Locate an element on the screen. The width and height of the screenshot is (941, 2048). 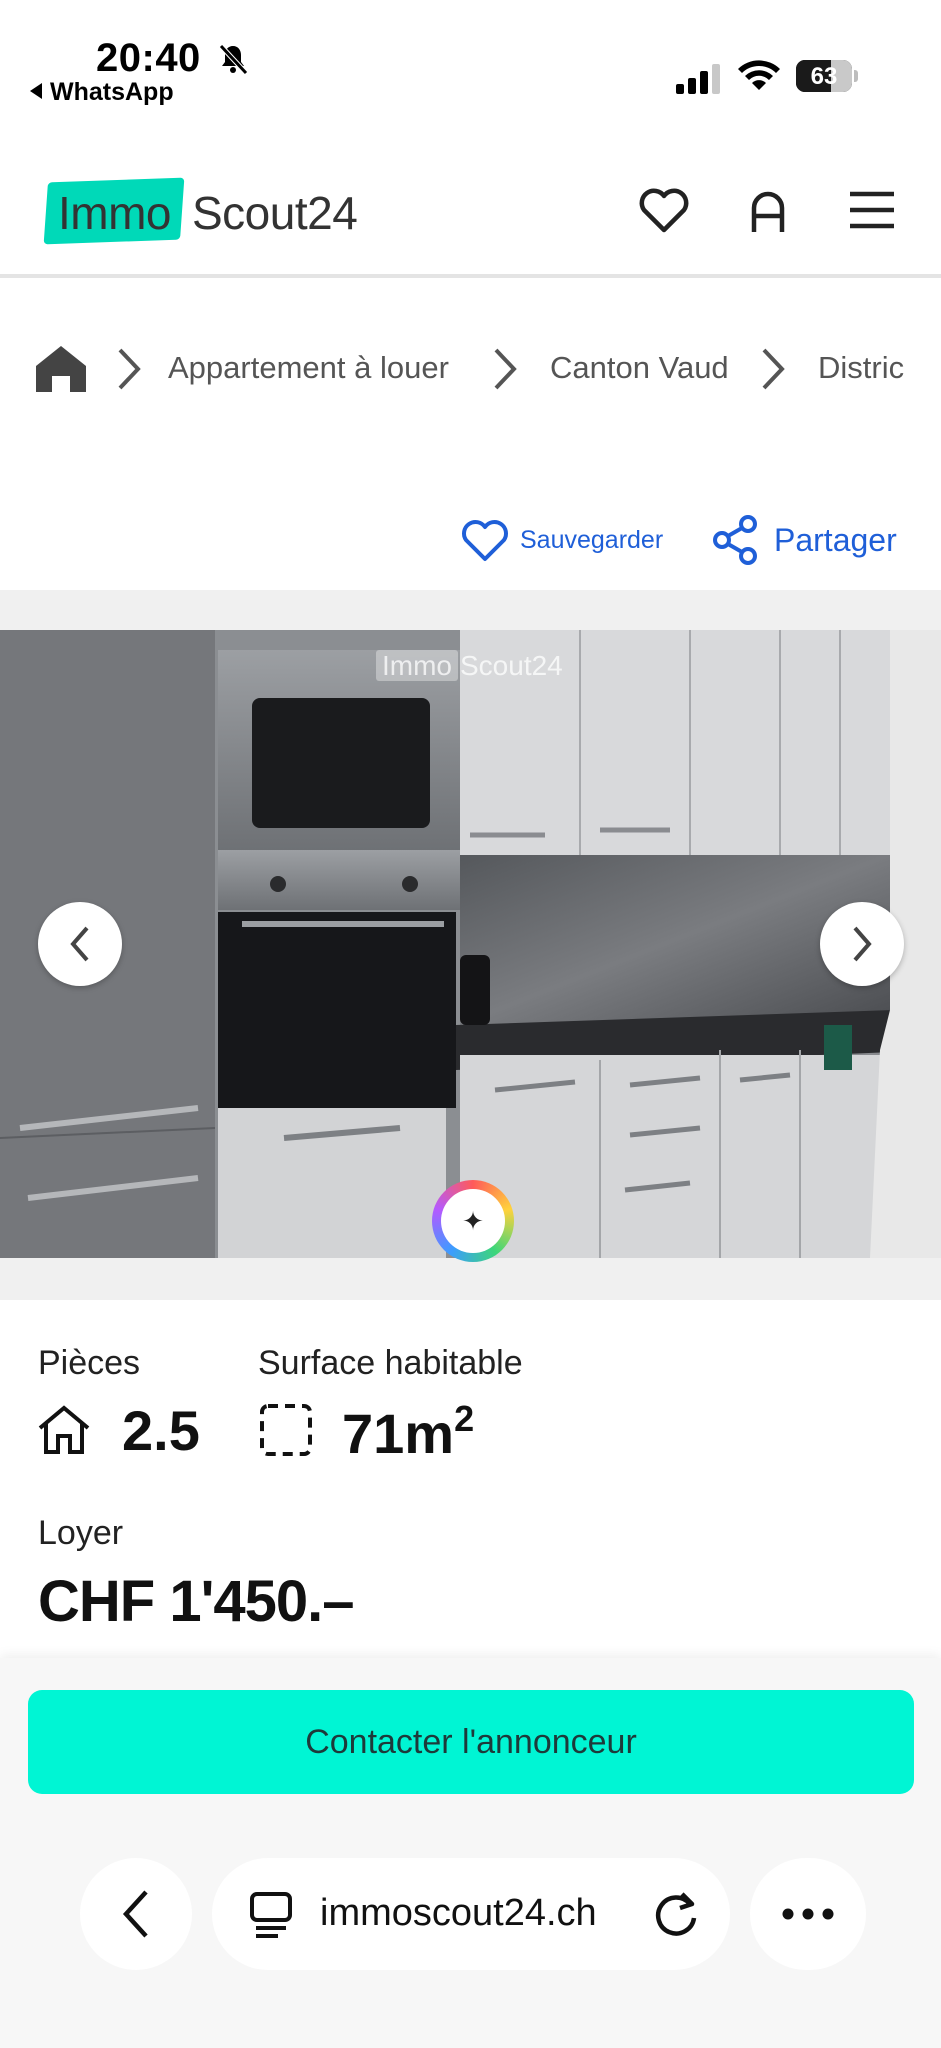
address-bar: immoscout24.ch is located at coordinates (471, 1914).